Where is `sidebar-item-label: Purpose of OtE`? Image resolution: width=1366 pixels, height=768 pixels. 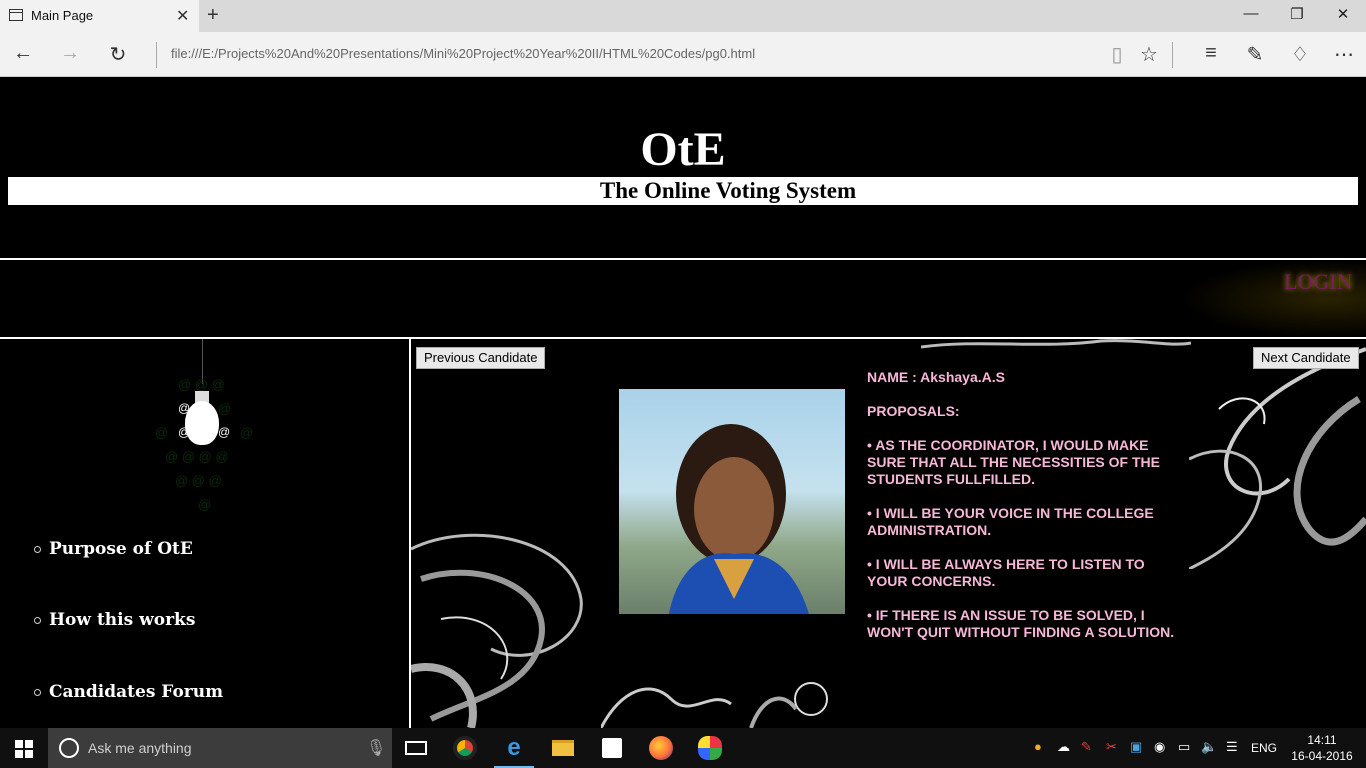 sidebar-item-label: Purpose of OtE is located at coordinates (121, 549).